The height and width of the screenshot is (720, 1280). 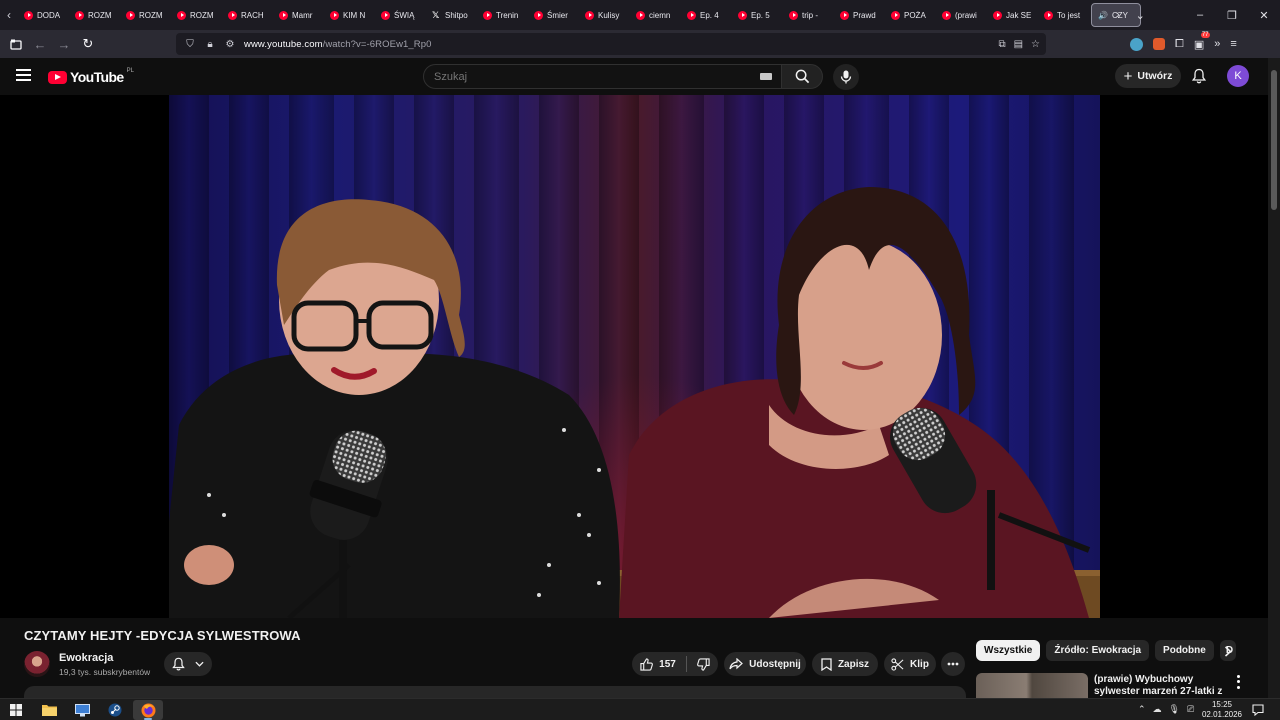 What do you see at coordinates (703, 664) in the screenshot?
I see `dislike-button` at bounding box center [703, 664].